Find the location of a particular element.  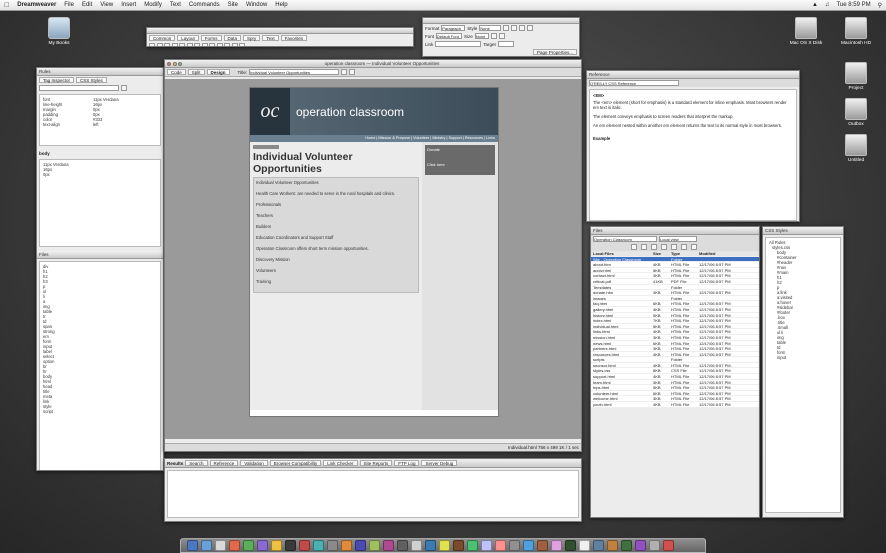

tab-code: Code is located at coordinates (176, 72).